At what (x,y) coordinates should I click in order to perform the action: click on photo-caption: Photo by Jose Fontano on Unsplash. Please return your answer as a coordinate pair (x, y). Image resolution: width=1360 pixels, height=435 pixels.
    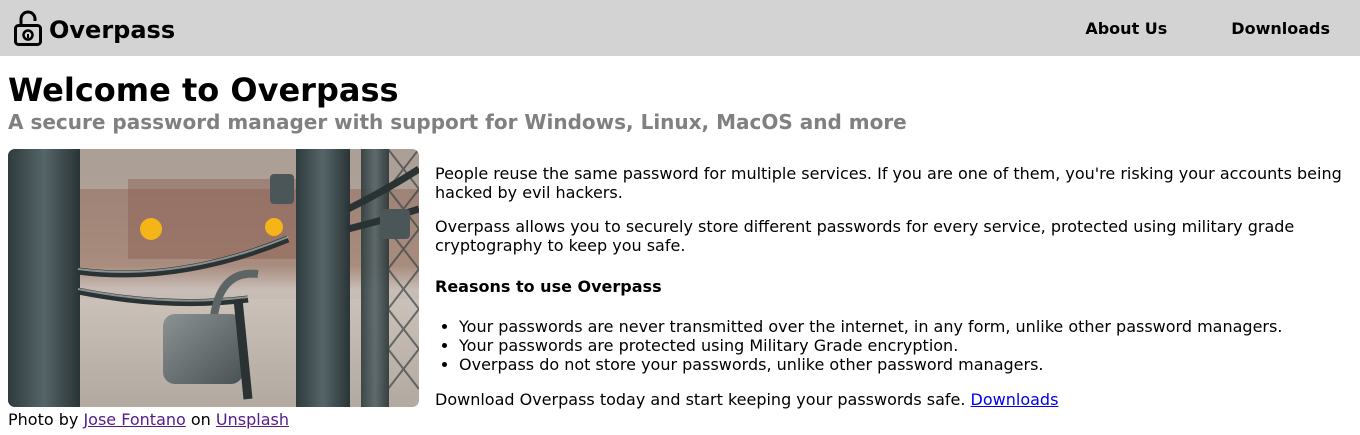
    Looking at the image, I should click on (148, 420).